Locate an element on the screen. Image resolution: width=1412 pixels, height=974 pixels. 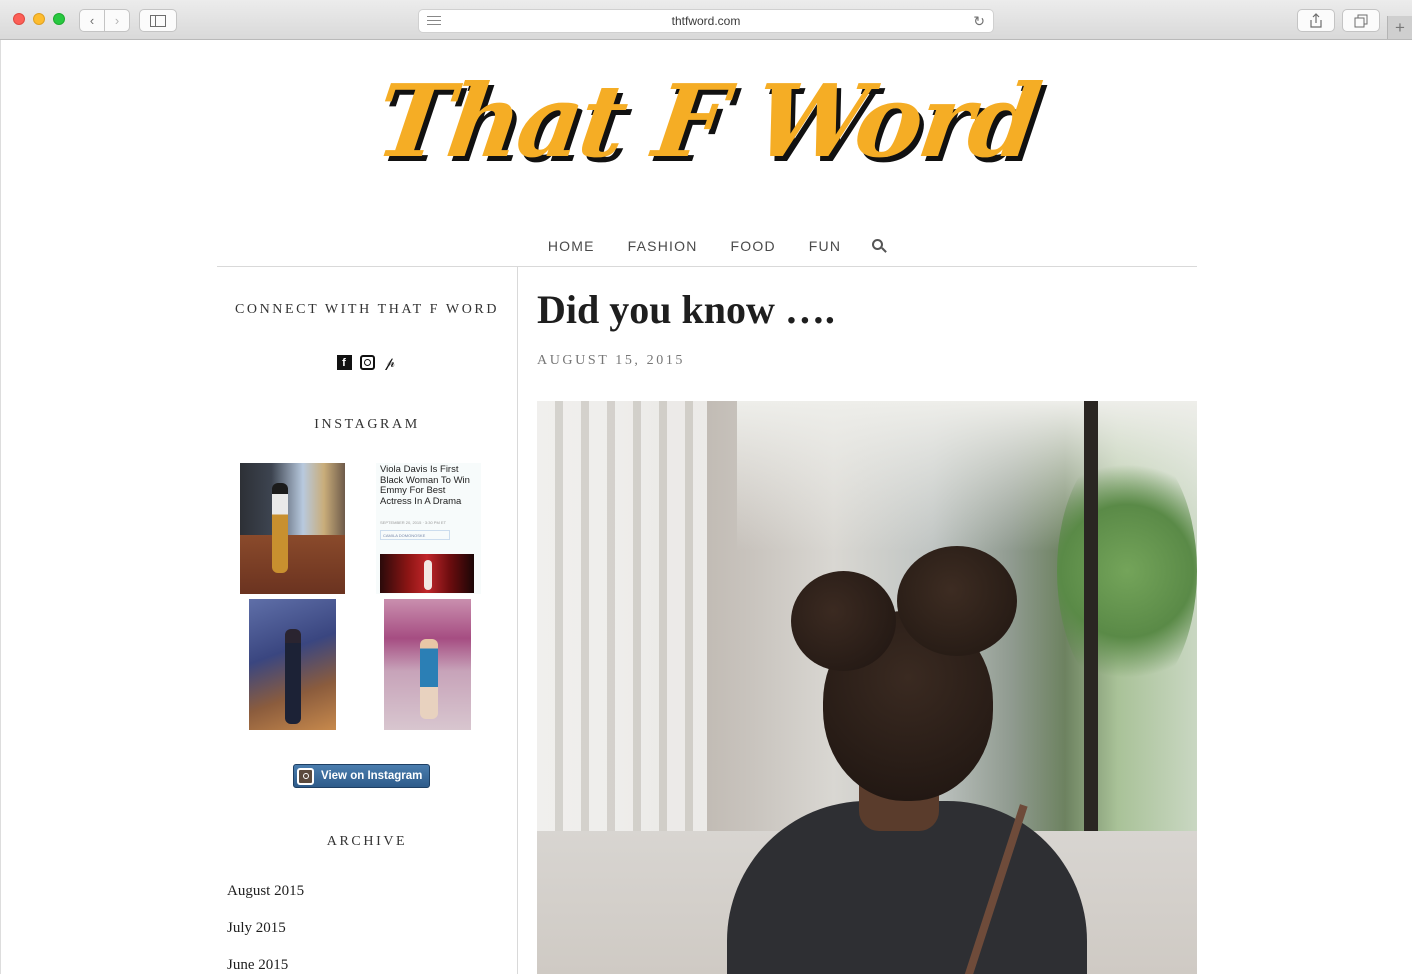
back-button: ‹ is located at coordinates (92, 20).